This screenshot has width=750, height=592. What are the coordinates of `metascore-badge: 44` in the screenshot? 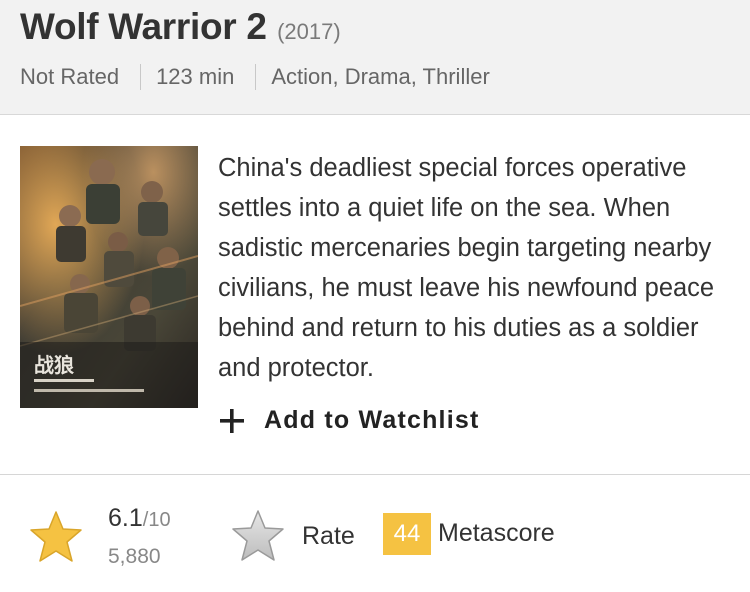 It's located at (407, 534).